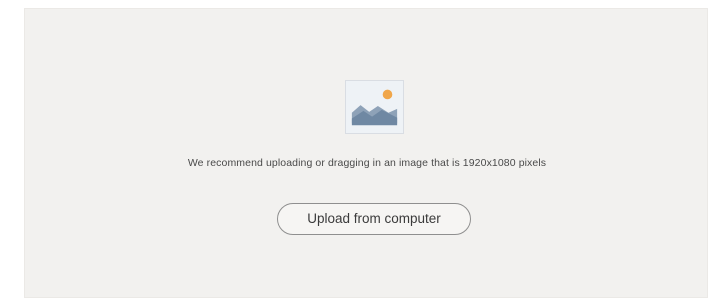 Image resolution: width=718 pixels, height=300 pixels. Describe the element at coordinates (374, 219) in the screenshot. I see `upload-from-computer-button: Upload from computer` at that location.